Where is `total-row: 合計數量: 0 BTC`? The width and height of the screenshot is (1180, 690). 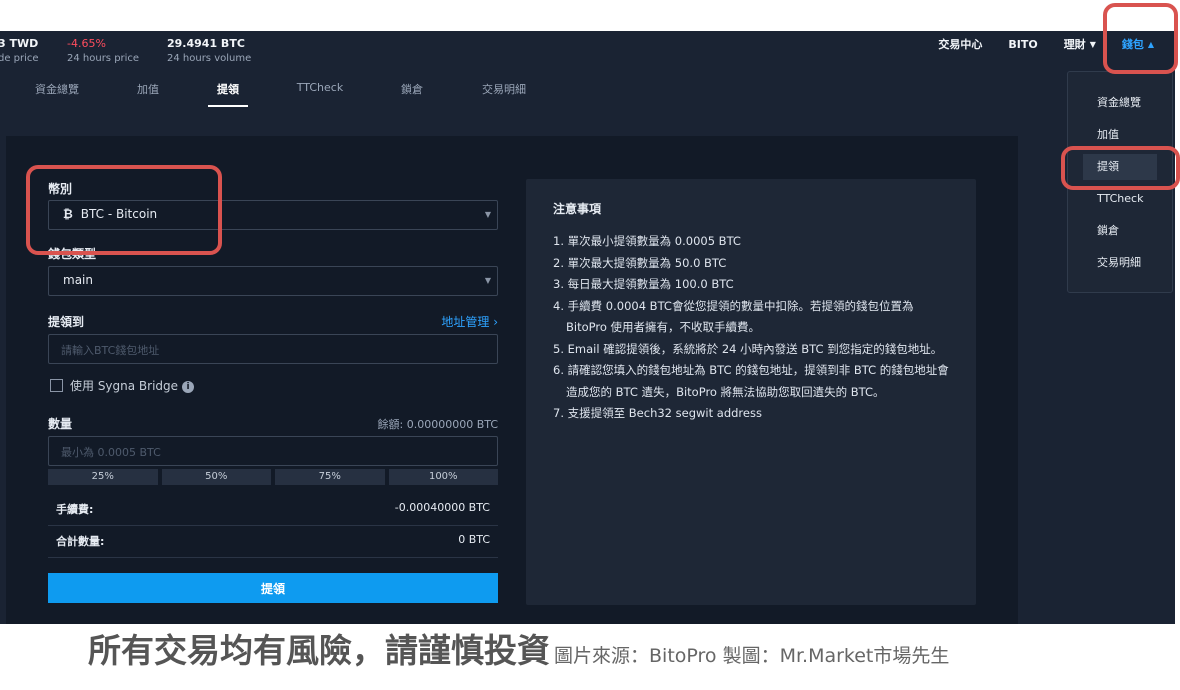
total-row: 合計數量: 0 BTC is located at coordinates (273, 542).